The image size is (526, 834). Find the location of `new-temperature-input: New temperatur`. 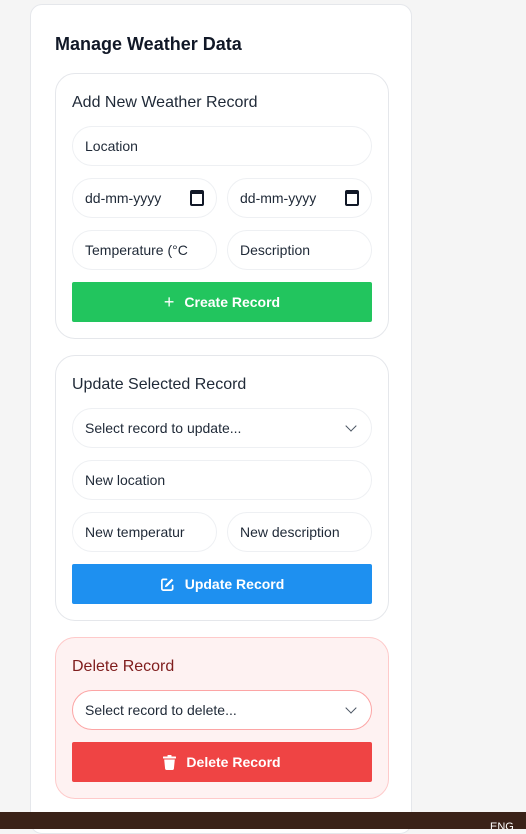

new-temperature-input: New temperatur is located at coordinates (144, 532).